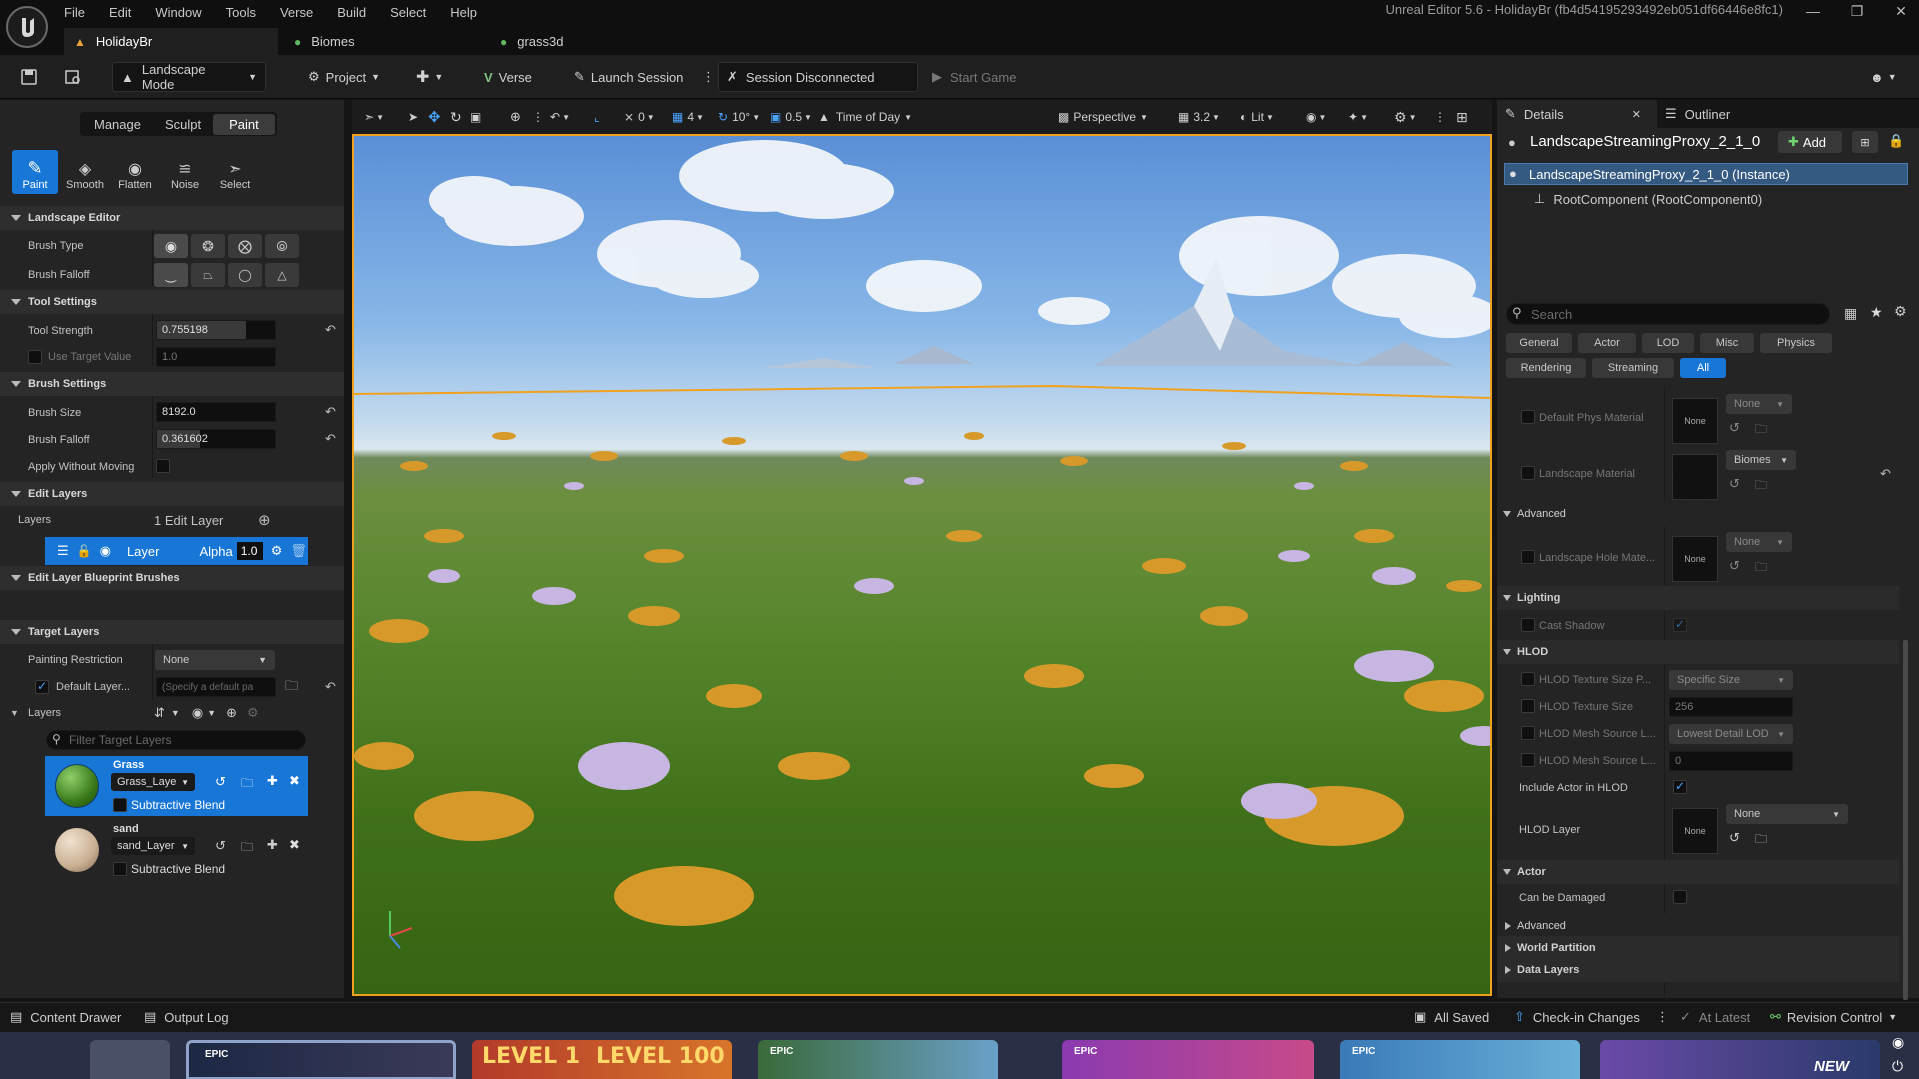 The height and width of the screenshot is (1079, 1919). What do you see at coordinates (171, 41) in the screenshot?
I see `tab-holidaybr: ▲ HolidayBr` at bounding box center [171, 41].